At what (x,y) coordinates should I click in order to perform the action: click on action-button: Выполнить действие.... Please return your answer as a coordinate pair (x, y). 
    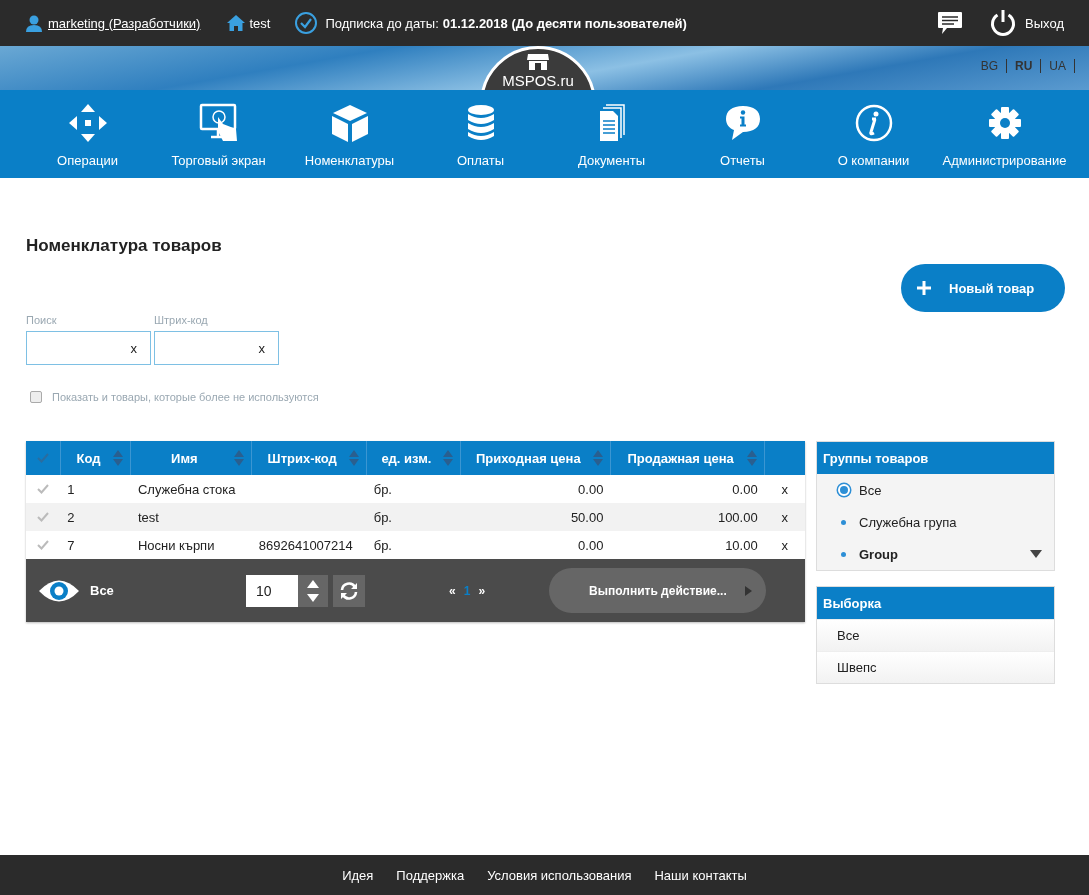
    Looking at the image, I should click on (658, 590).